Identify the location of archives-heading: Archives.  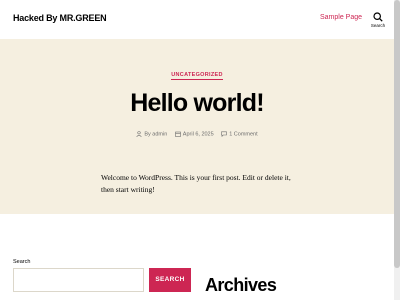
(241, 285).